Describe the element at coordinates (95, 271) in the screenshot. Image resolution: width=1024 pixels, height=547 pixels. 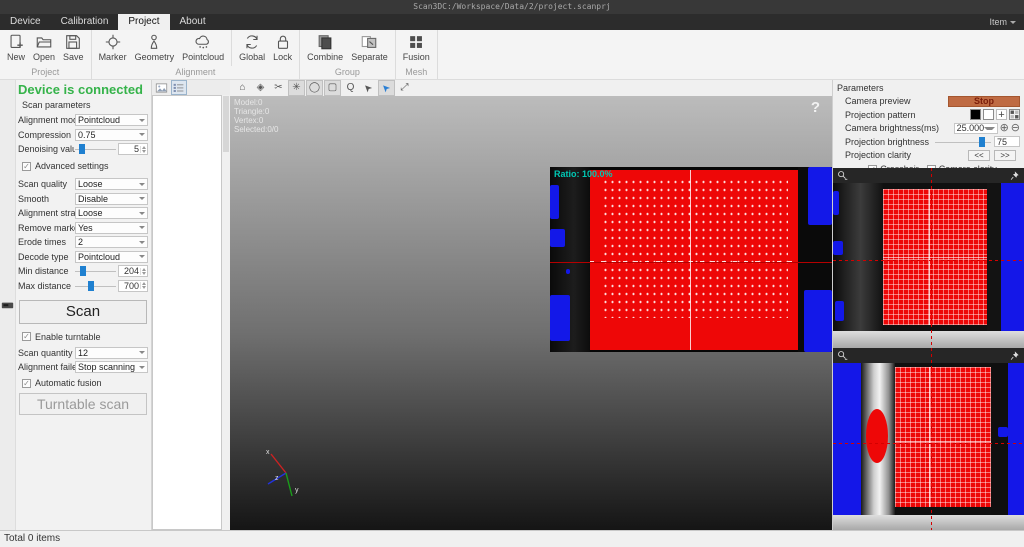
I see `min-distance-slider` at that location.